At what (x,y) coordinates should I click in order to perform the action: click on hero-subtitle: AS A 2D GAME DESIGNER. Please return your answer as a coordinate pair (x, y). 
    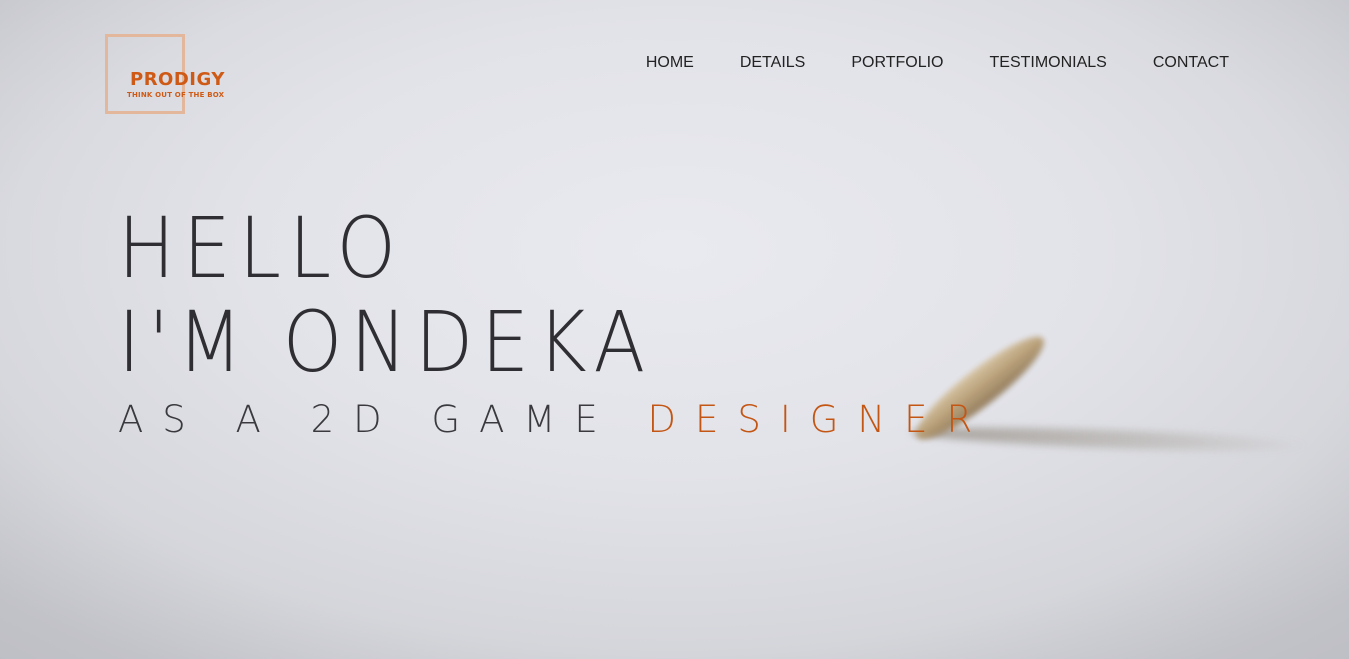
    Looking at the image, I should click on (554, 420).